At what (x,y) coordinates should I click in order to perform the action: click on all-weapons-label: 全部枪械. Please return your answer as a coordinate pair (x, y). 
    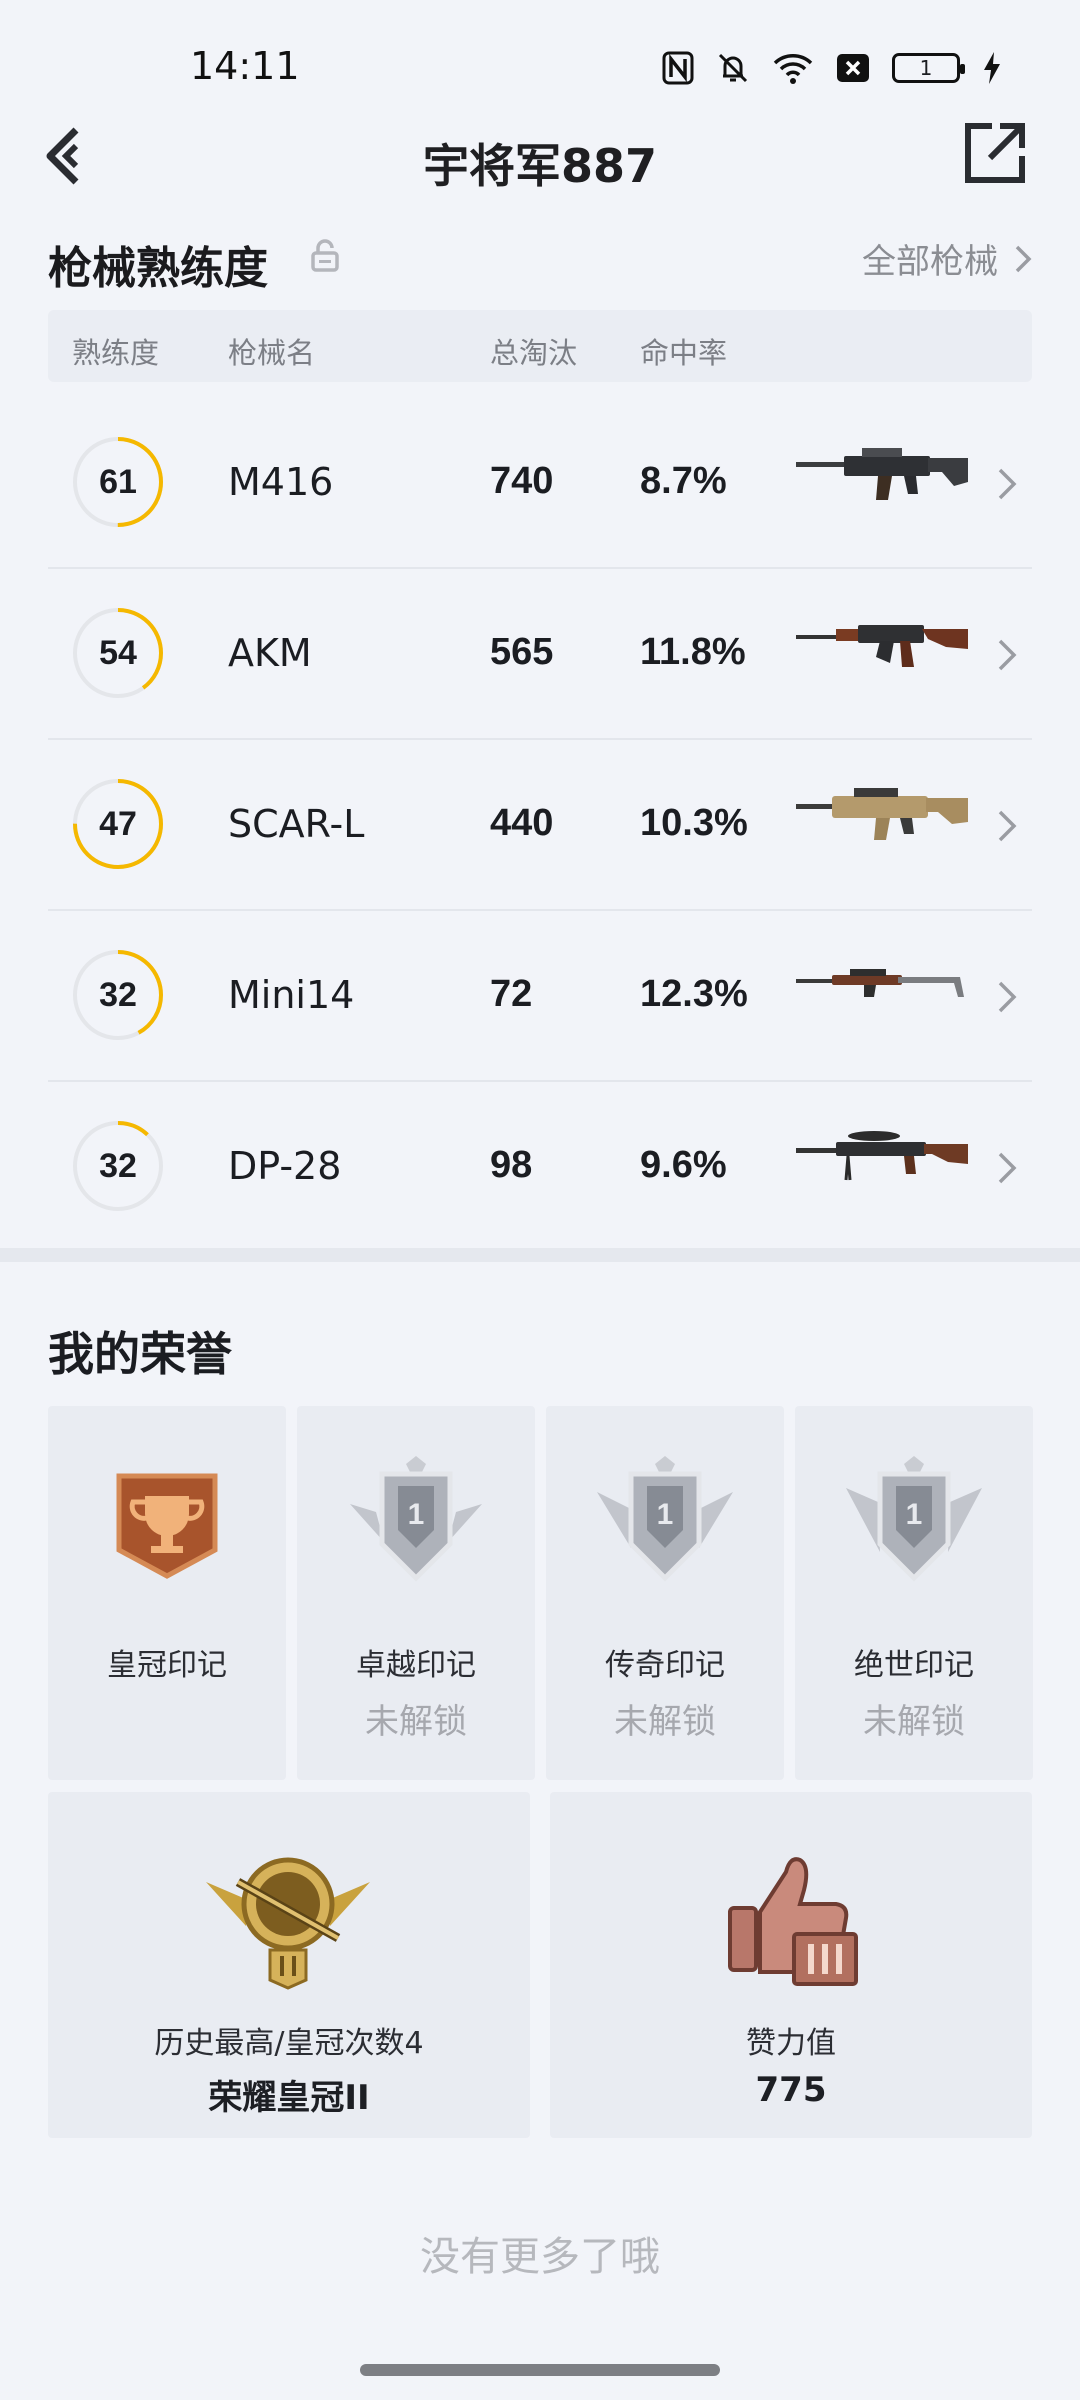
    Looking at the image, I should click on (930, 262).